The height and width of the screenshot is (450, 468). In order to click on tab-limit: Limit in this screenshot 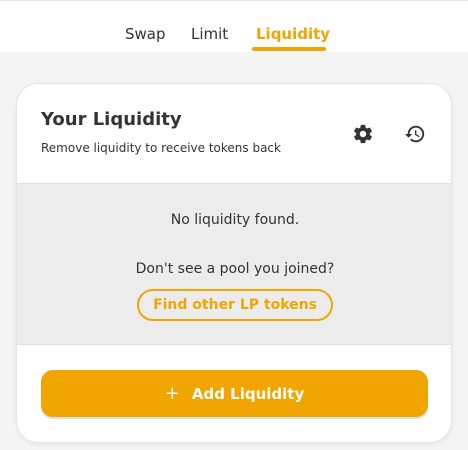, I will do `click(209, 34)`.